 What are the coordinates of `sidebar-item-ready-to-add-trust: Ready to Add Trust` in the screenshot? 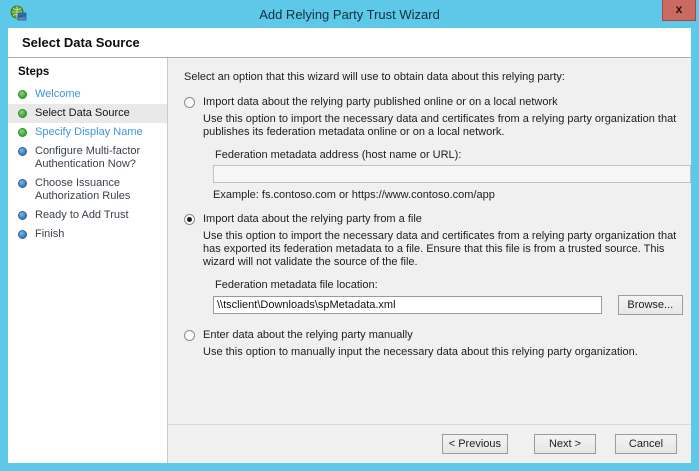 It's located at (87, 215).